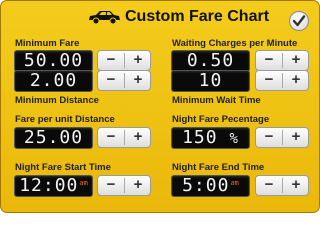  I want to click on night-fare-end-time-decrement-button: −, so click(269, 185).